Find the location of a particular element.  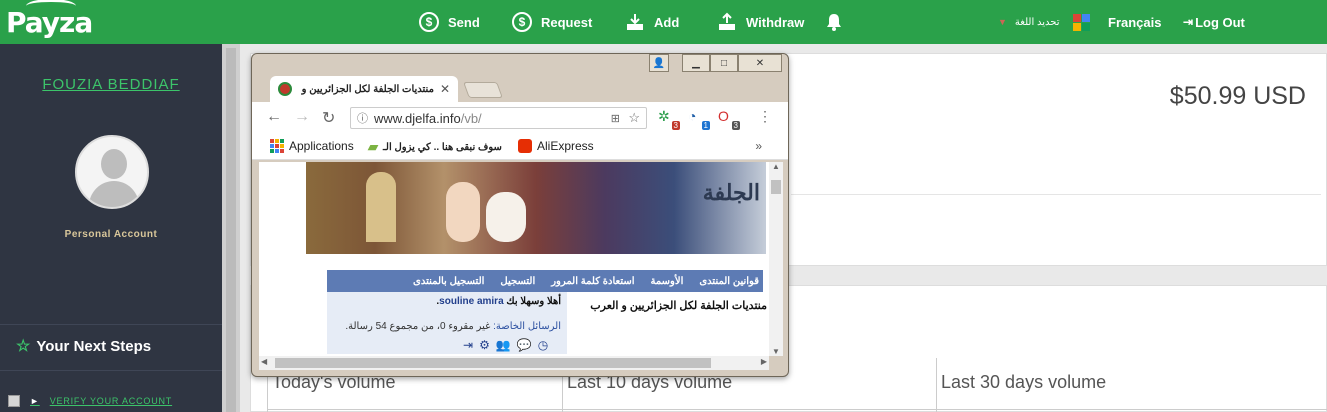

nav-request-label: Request is located at coordinates (567, 22).